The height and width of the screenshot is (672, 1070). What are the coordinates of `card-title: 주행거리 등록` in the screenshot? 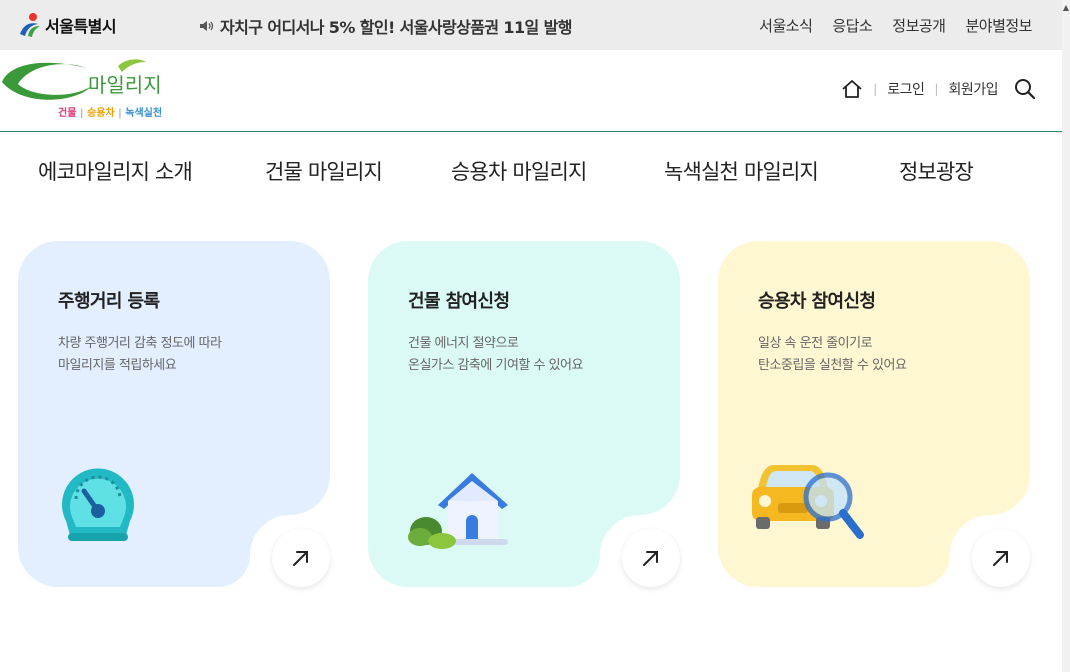 It's located at (109, 301).